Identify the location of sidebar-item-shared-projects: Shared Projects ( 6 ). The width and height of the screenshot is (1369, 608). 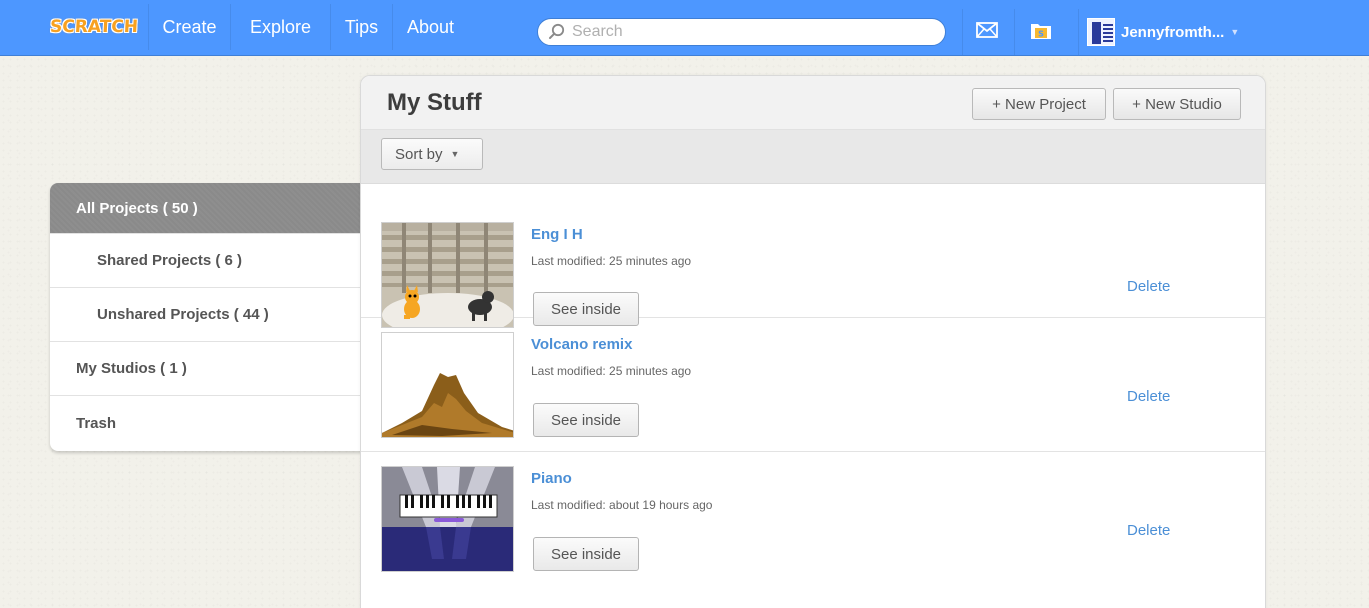
(210, 261).